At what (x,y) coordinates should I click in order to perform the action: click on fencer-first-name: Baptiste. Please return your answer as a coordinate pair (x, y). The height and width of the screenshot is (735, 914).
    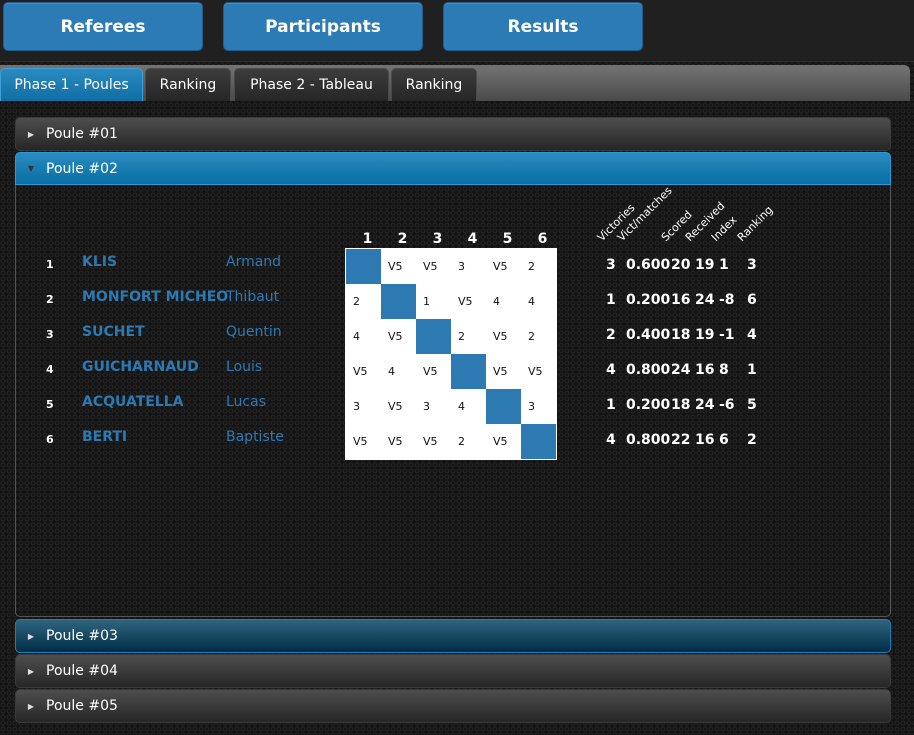
    Looking at the image, I should click on (255, 437).